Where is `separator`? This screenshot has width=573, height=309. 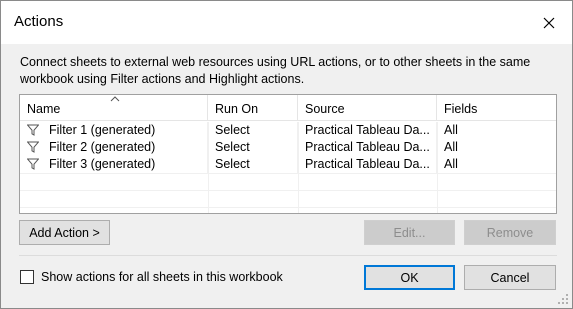 separator is located at coordinates (288, 255).